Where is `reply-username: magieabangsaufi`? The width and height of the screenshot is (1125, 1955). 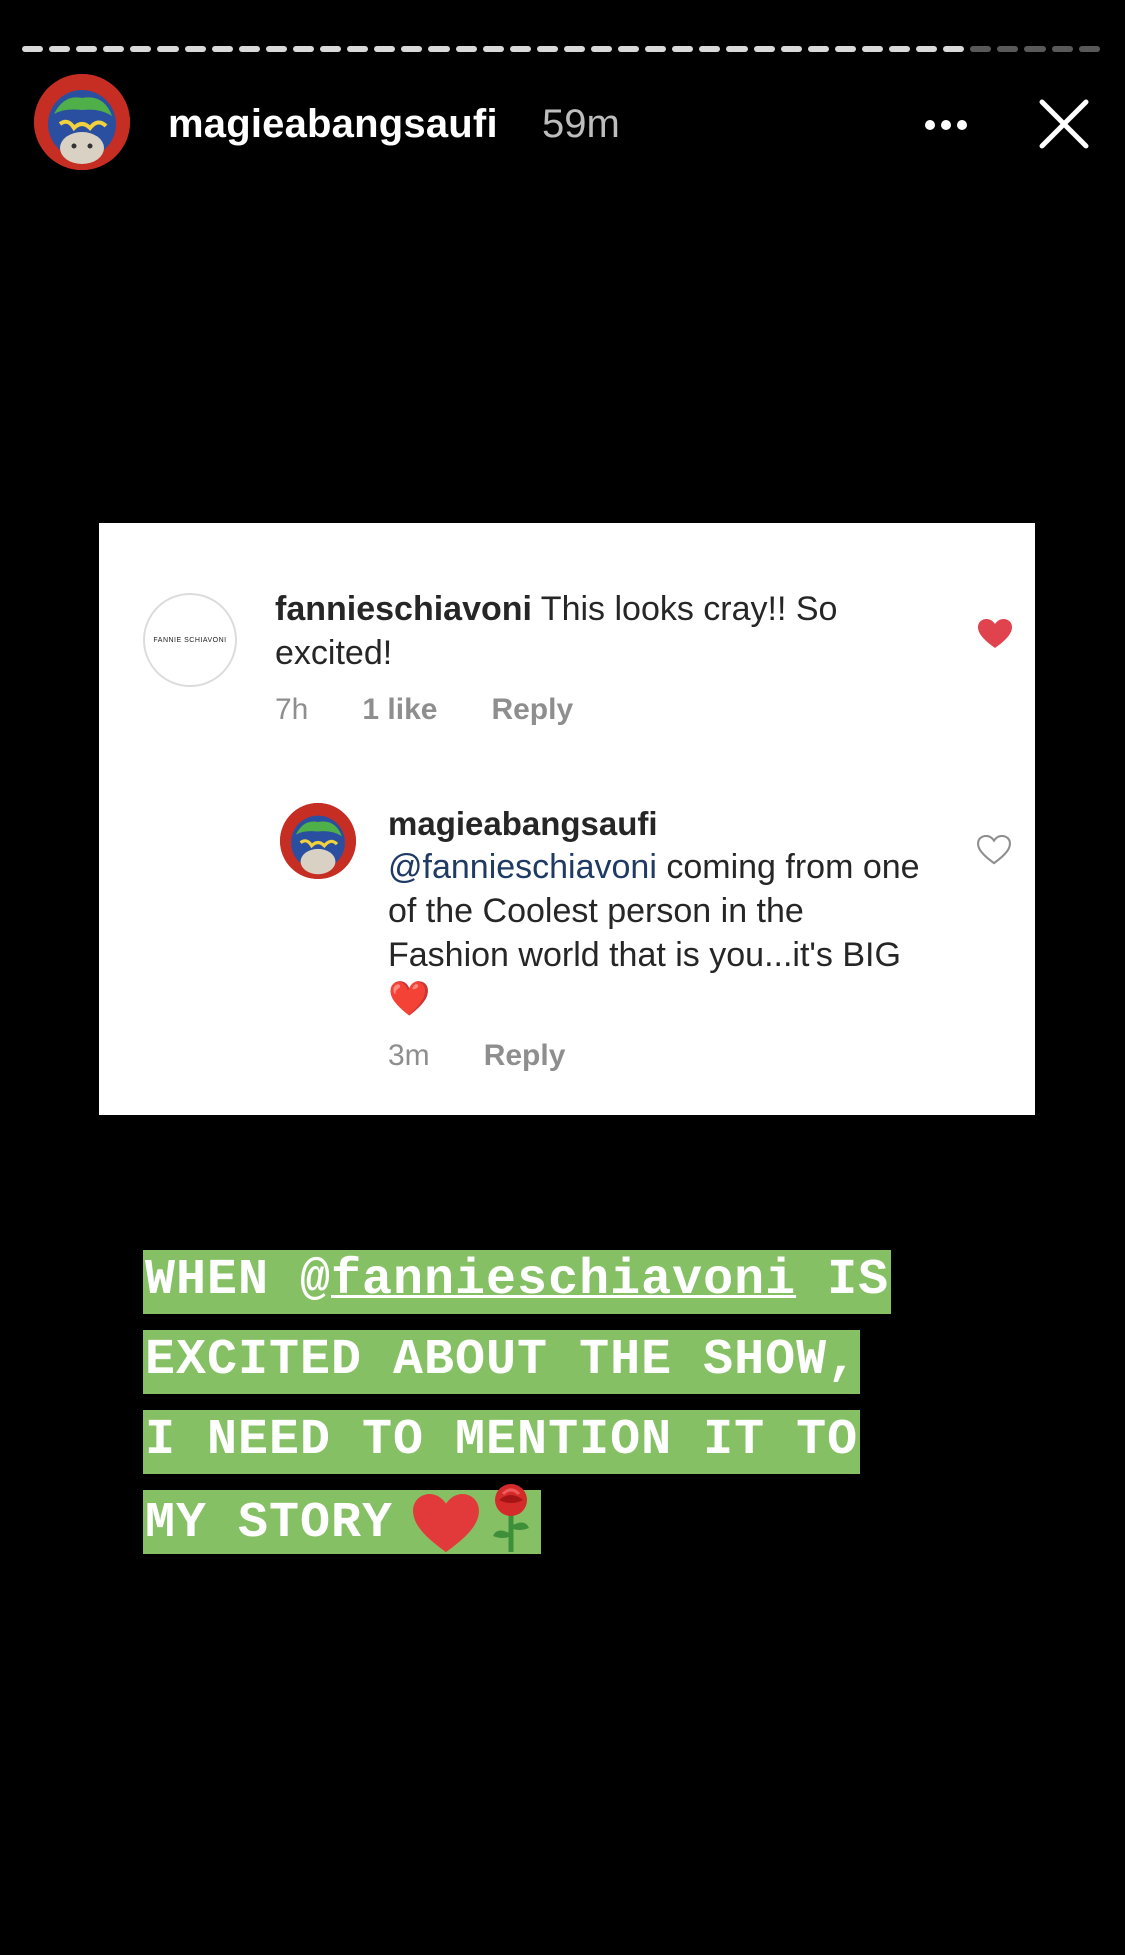
reply-username: magieabangsaufi is located at coordinates (523, 823).